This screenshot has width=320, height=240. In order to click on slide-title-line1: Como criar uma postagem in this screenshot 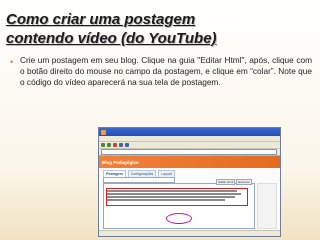, I will do `click(101, 19)`.